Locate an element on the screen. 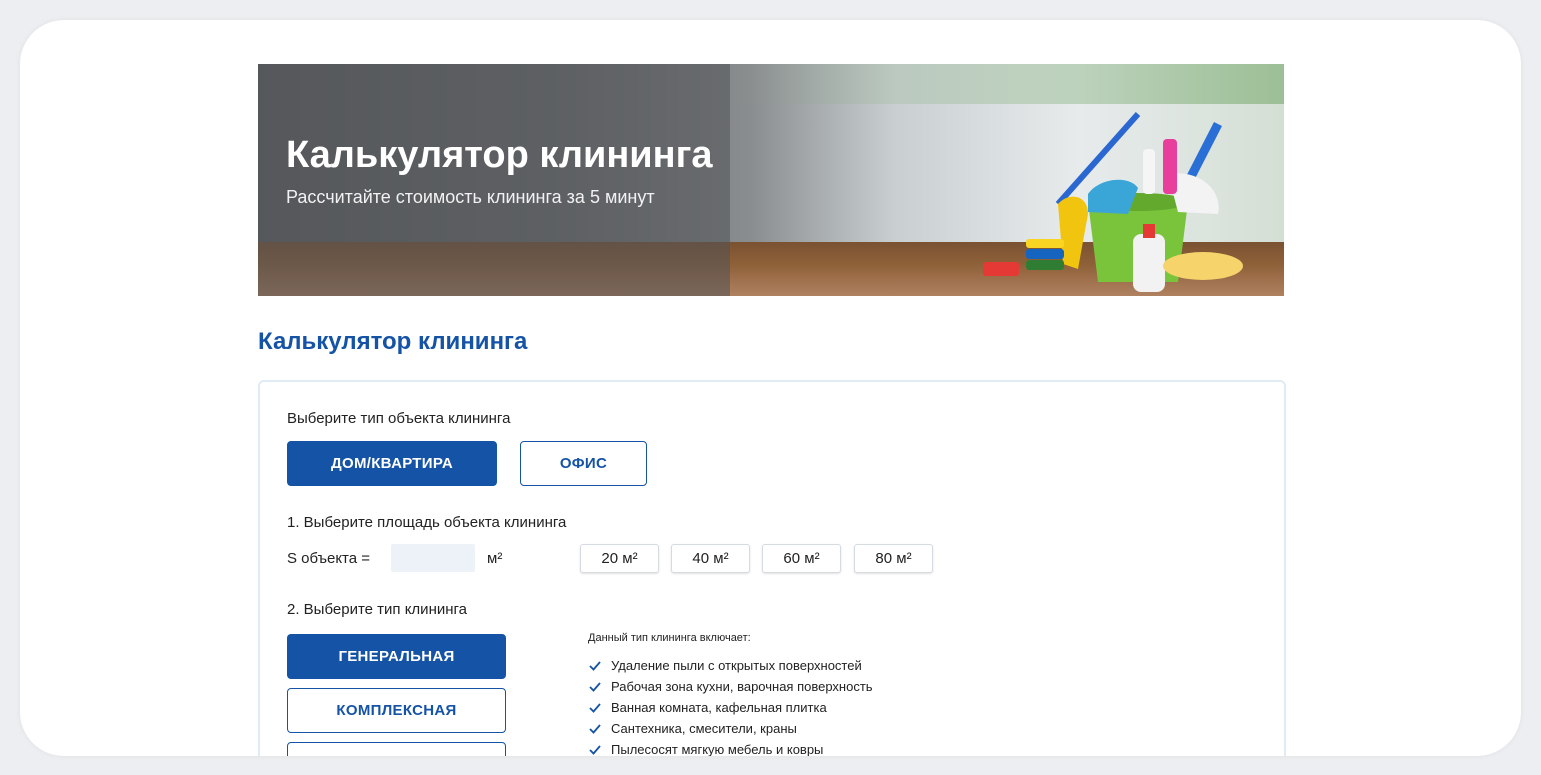 The width and height of the screenshot is (1541, 775). feature-item: Сантехника, смесители, краны is located at coordinates (730, 728).